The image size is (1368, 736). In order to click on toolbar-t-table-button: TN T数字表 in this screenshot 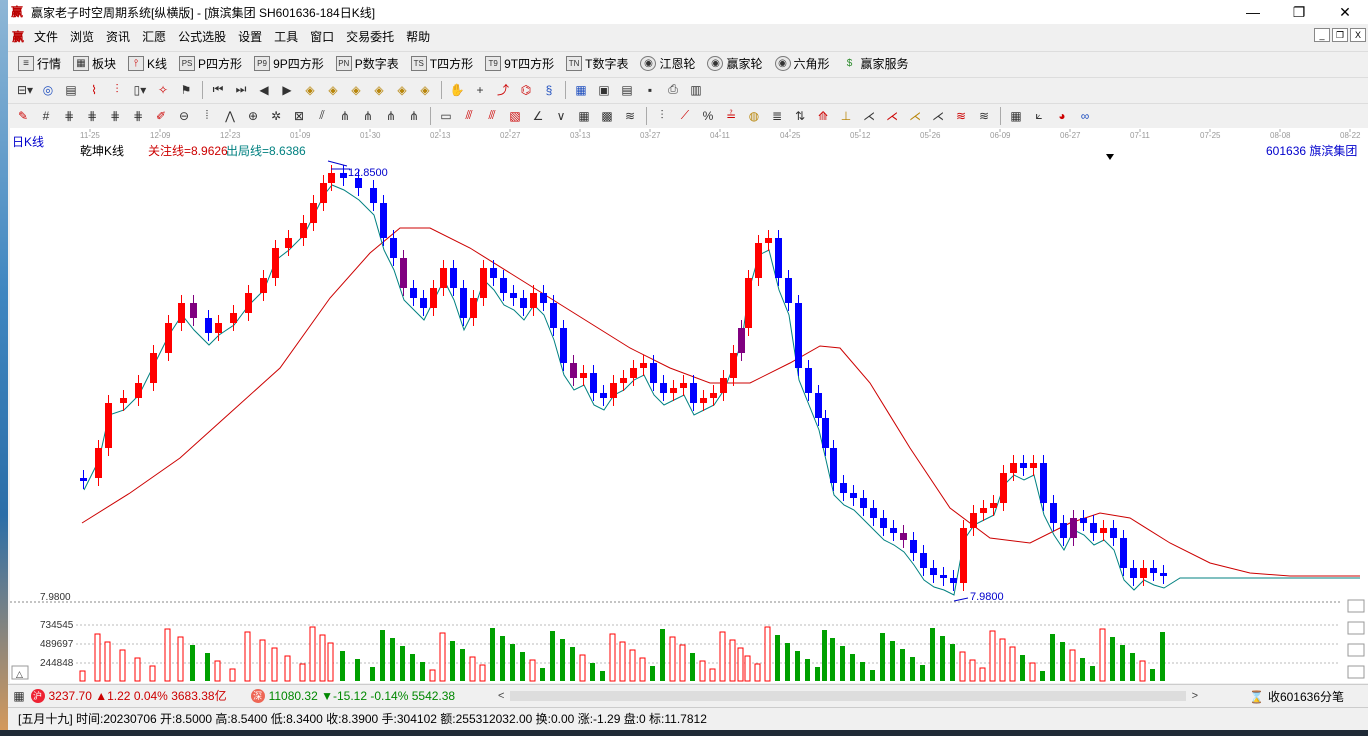, I will do `click(597, 63)`.